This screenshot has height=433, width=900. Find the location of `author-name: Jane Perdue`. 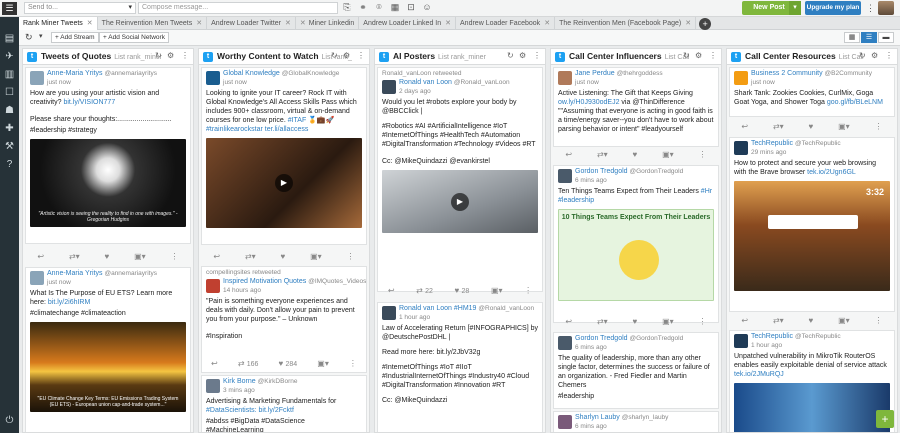

author-name: Jane Perdue is located at coordinates (595, 73).